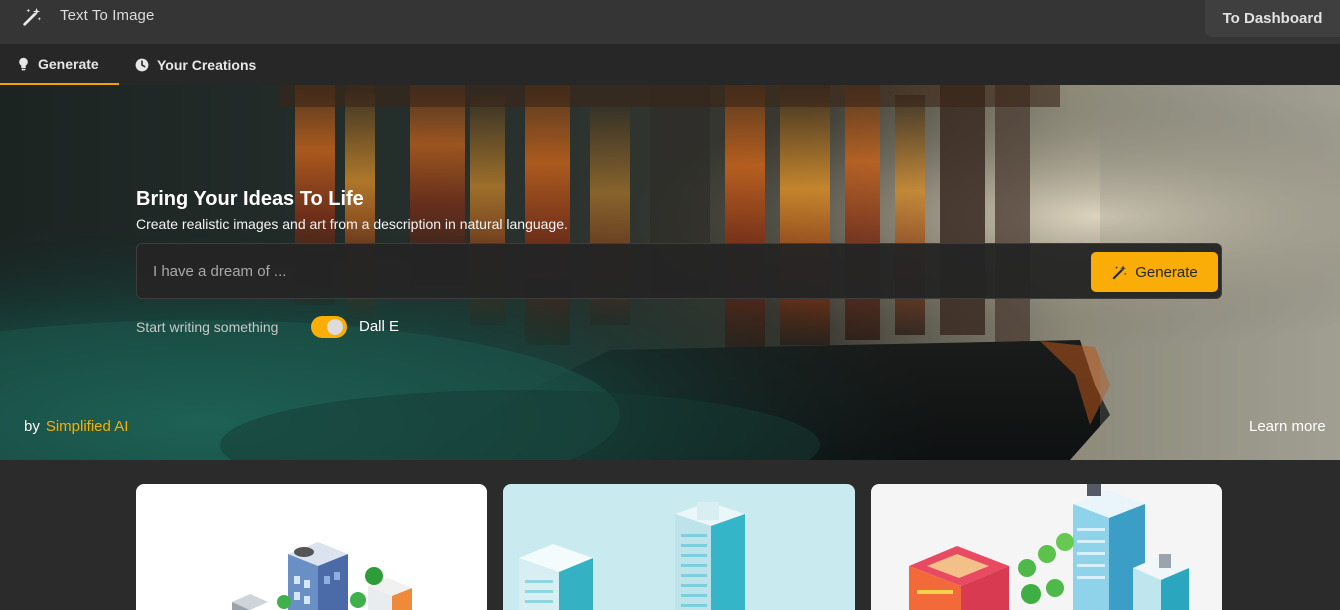  Describe the element at coordinates (335, 327) in the screenshot. I see `toggle-knob` at that location.